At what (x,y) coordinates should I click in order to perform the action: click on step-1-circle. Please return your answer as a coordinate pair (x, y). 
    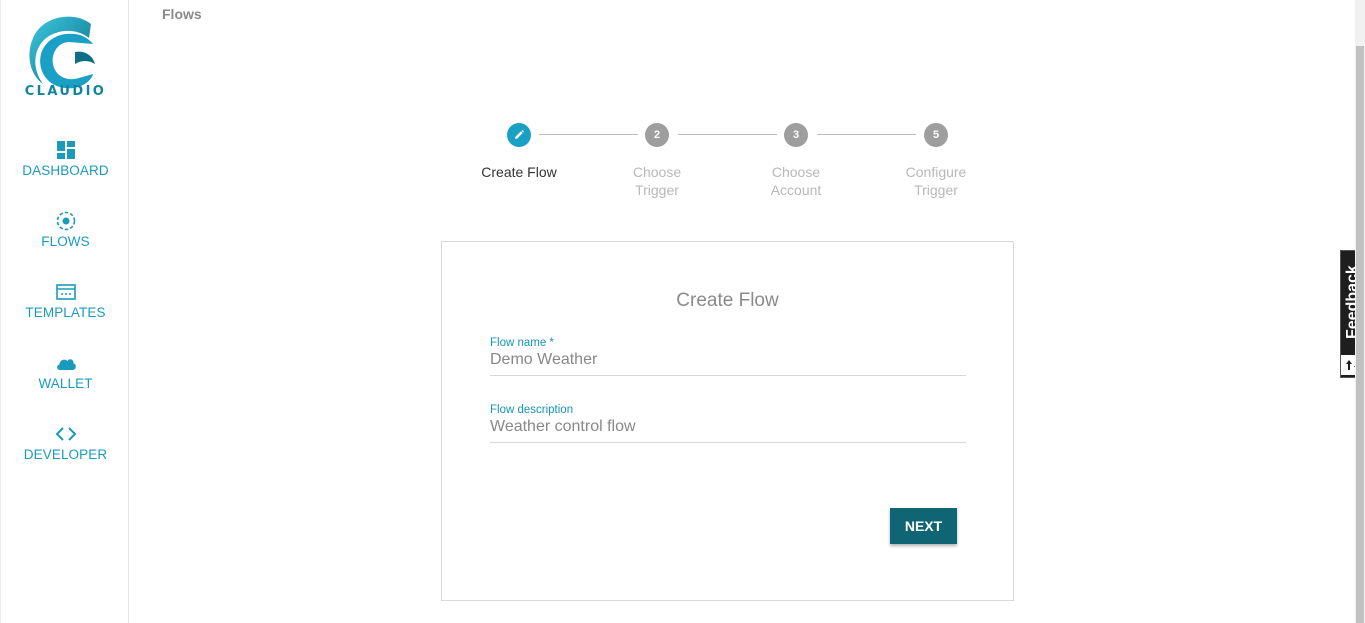
    Looking at the image, I should click on (519, 135).